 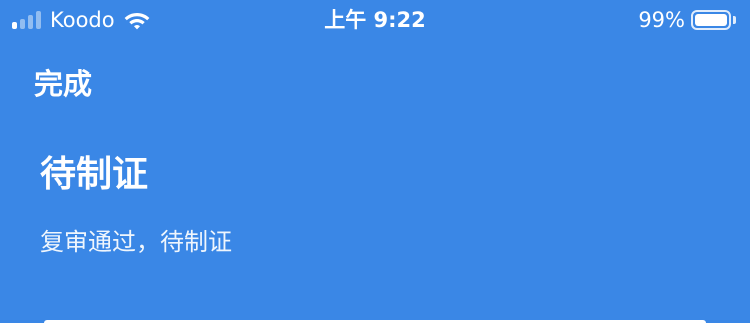 What do you see at coordinates (136, 242) in the screenshot?
I see `page-subtitle: 复审通过，待制证` at bounding box center [136, 242].